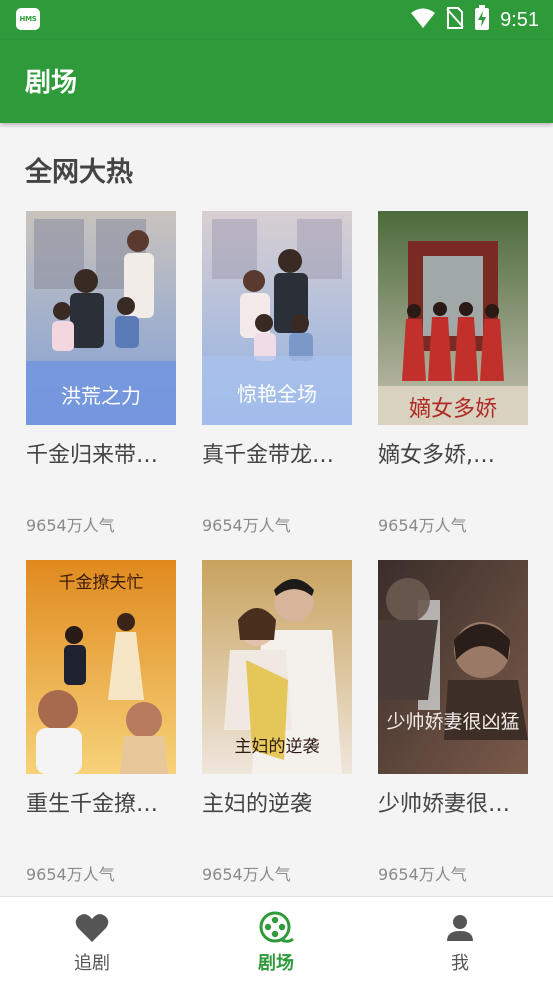 The height and width of the screenshot is (983, 553). What do you see at coordinates (276, 81) in the screenshot?
I see `app-bar: 剧场` at bounding box center [276, 81].